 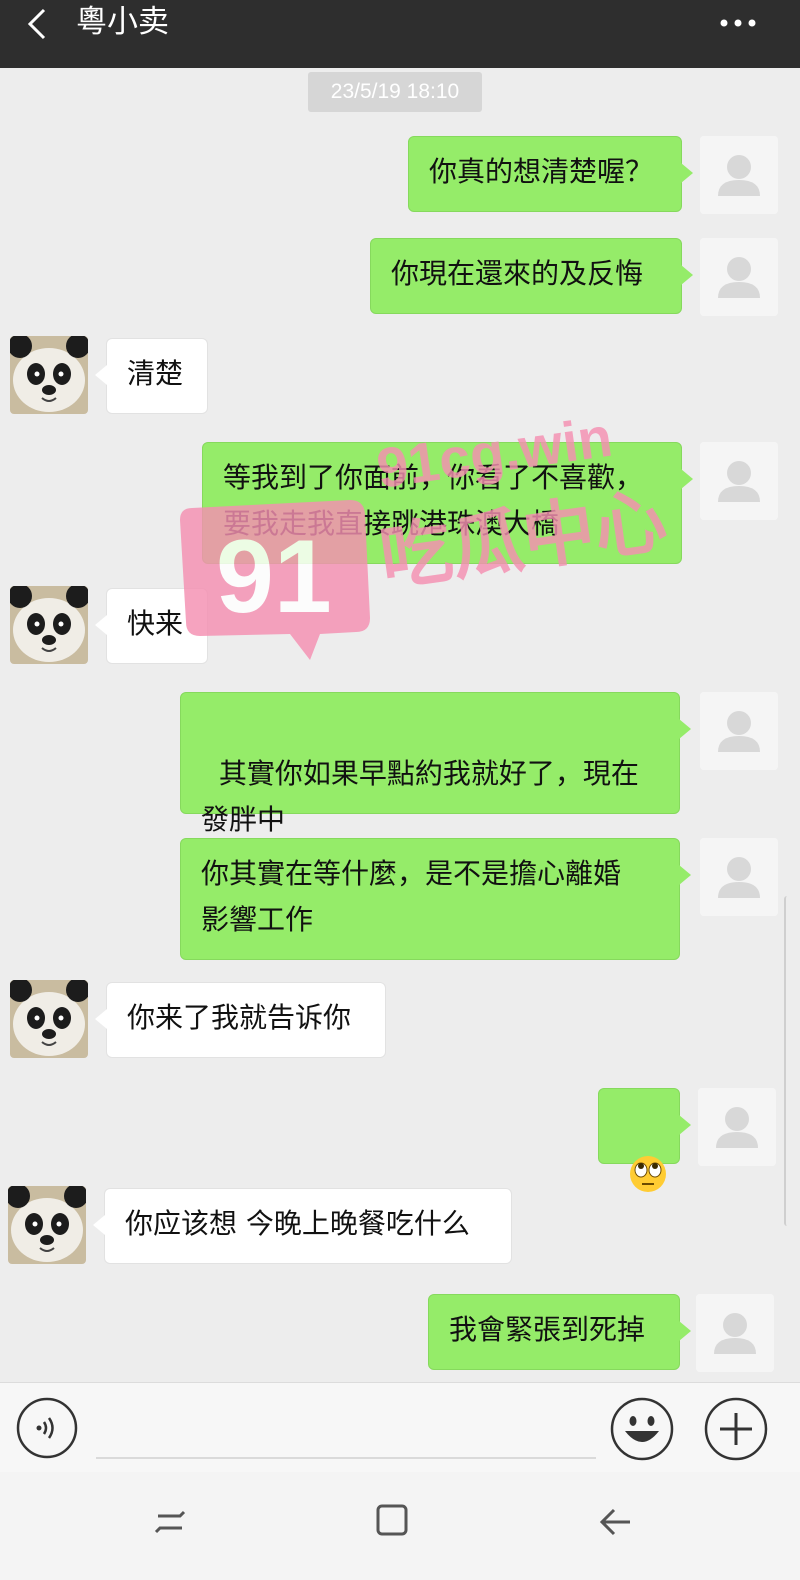 What do you see at coordinates (531, 276) in the screenshot?
I see `message-bubble-outgoing: 你現在還來的及反悔` at bounding box center [531, 276].